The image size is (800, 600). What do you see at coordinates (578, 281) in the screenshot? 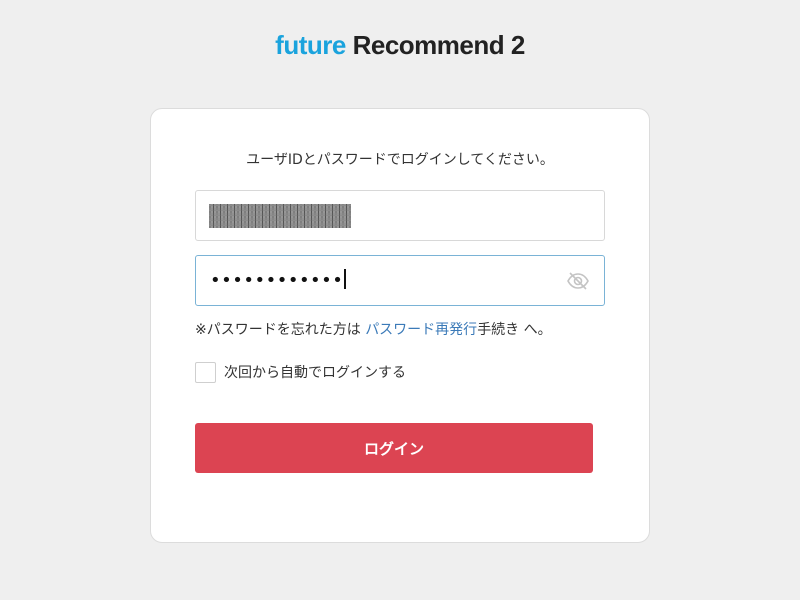
I see `eye-slash-icon` at bounding box center [578, 281].